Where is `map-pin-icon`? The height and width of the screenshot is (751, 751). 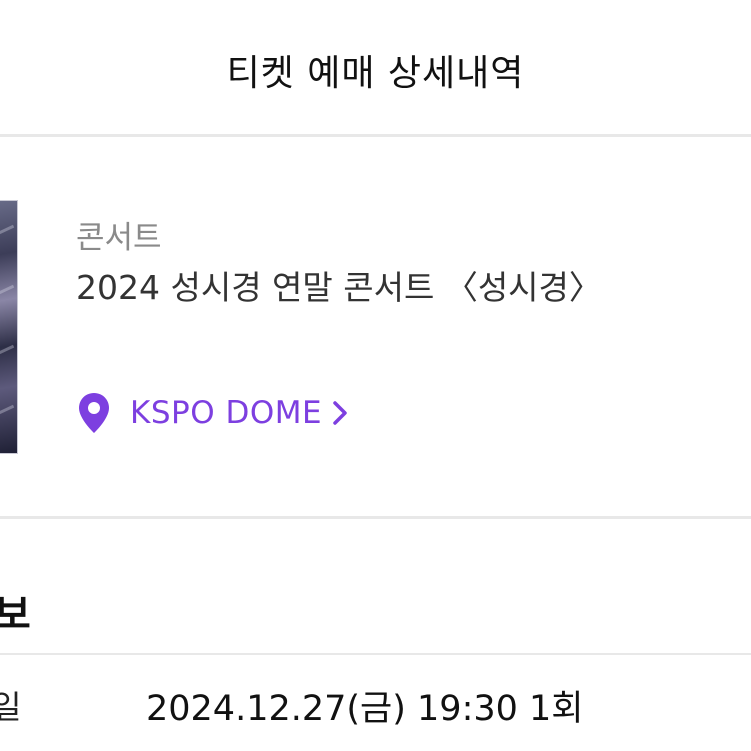 map-pin-icon is located at coordinates (98, 413).